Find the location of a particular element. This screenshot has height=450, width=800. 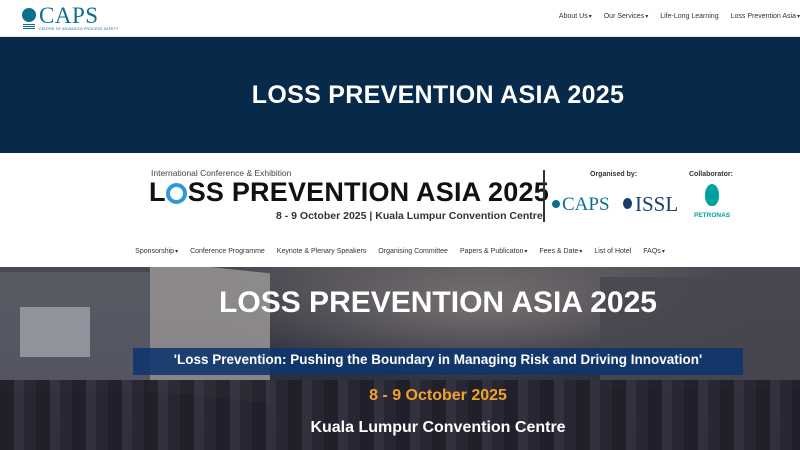

menu-our-services-label: Our Services is located at coordinates (624, 16).